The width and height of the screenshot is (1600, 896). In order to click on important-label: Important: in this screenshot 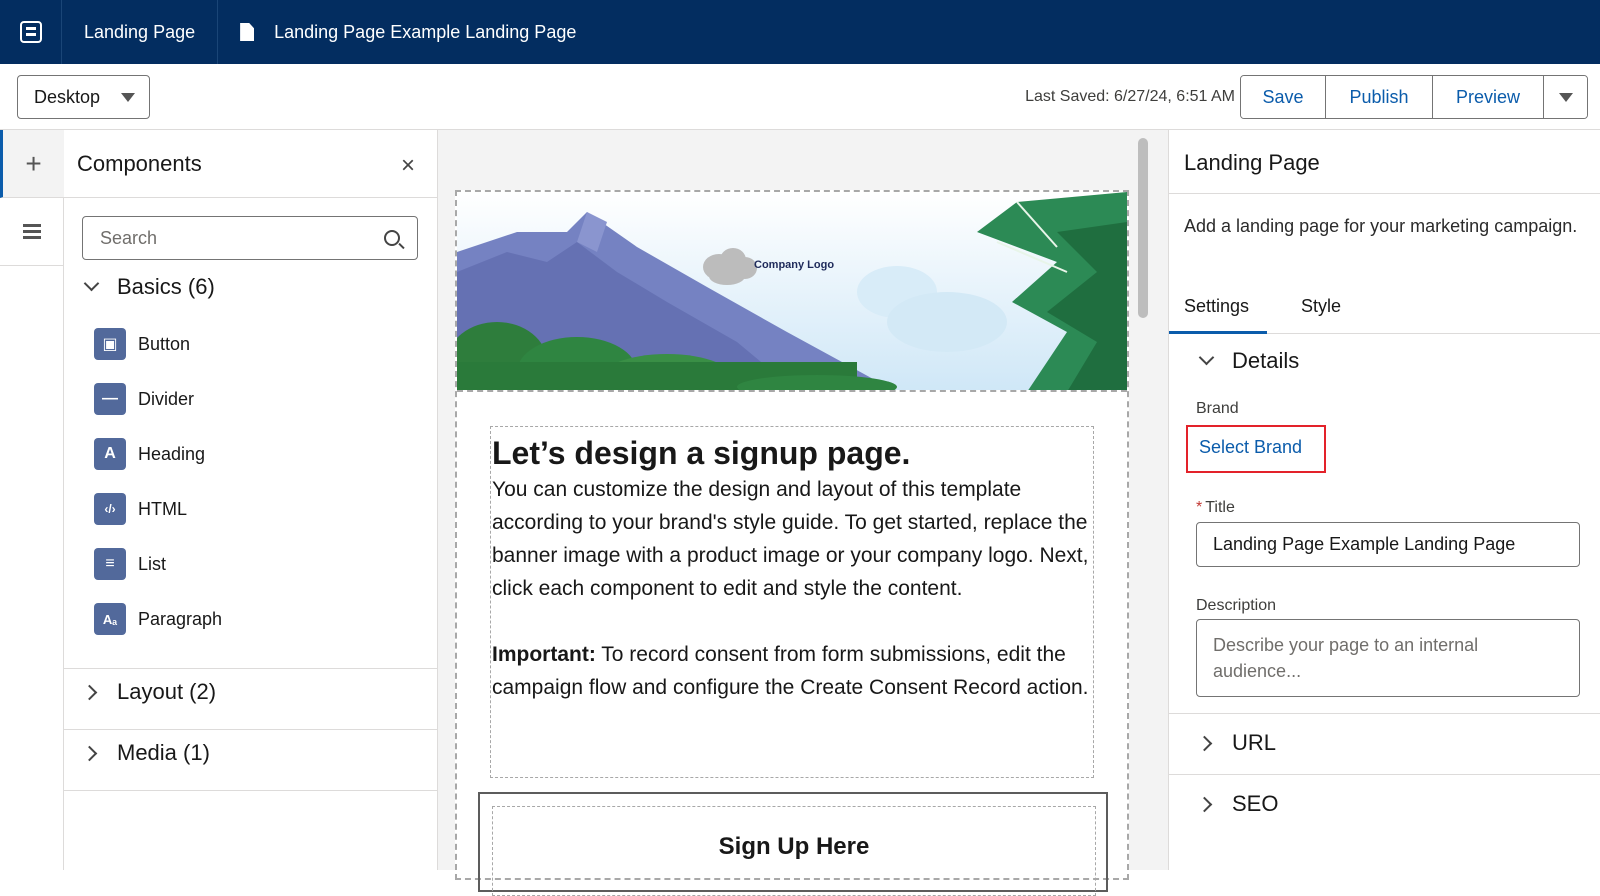, I will do `click(544, 654)`.